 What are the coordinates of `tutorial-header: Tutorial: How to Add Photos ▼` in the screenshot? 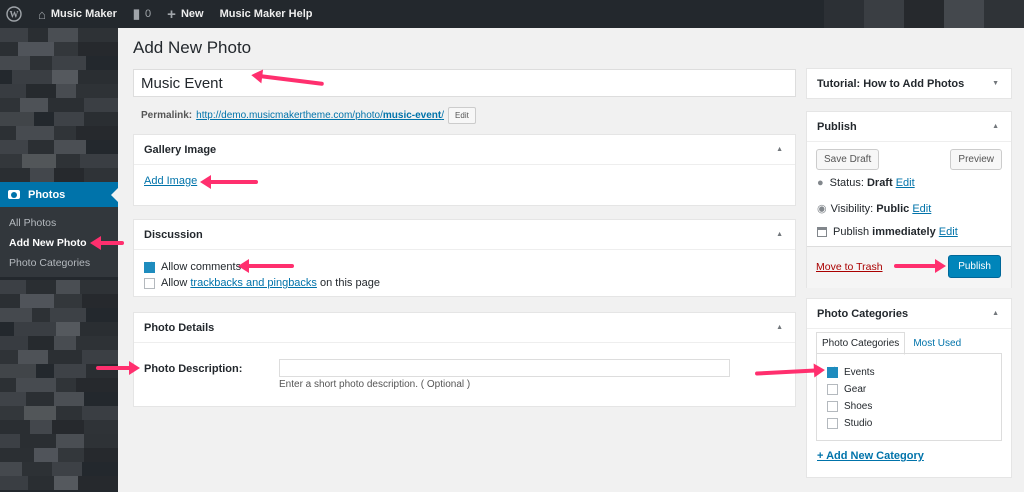 It's located at (909, 84).